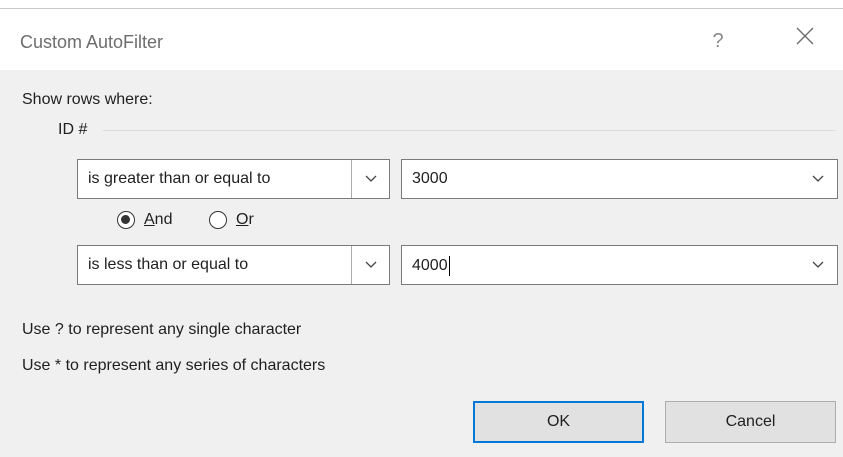  Describe the element at coordinates (430, 179) in the screenshot. I see `value-1-input: 3000` at that location.